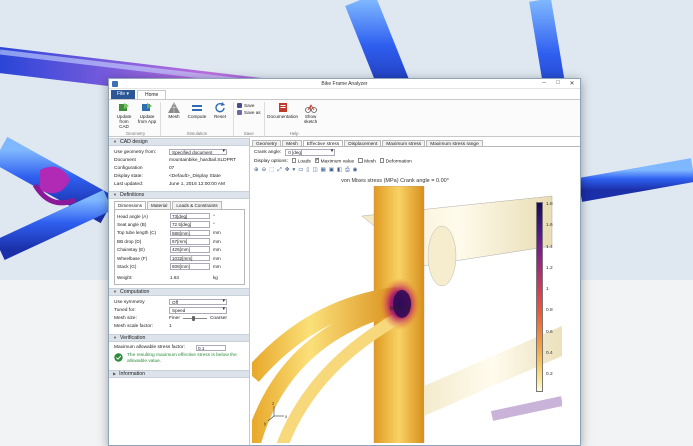 The height and width of the screenshot is (446, 693). What do you see at coordinates (549, 374) in the screenshot?
I see `colorbar-tick-label: 0.2` at bounding box center [549, 374].